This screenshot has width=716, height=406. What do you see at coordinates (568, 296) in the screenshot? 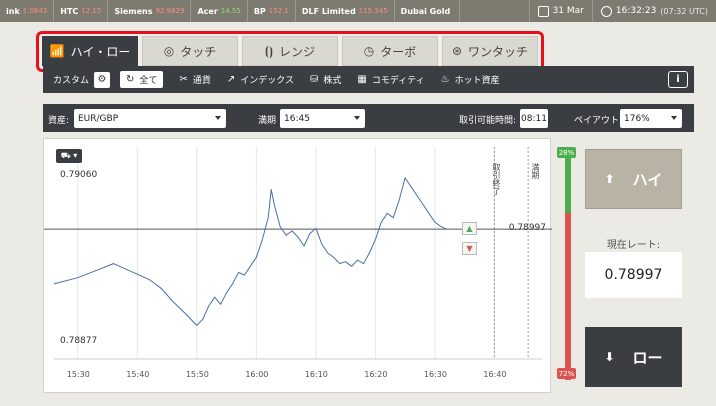
I see `meter-lo-fill` at bounding box center [568, 296].